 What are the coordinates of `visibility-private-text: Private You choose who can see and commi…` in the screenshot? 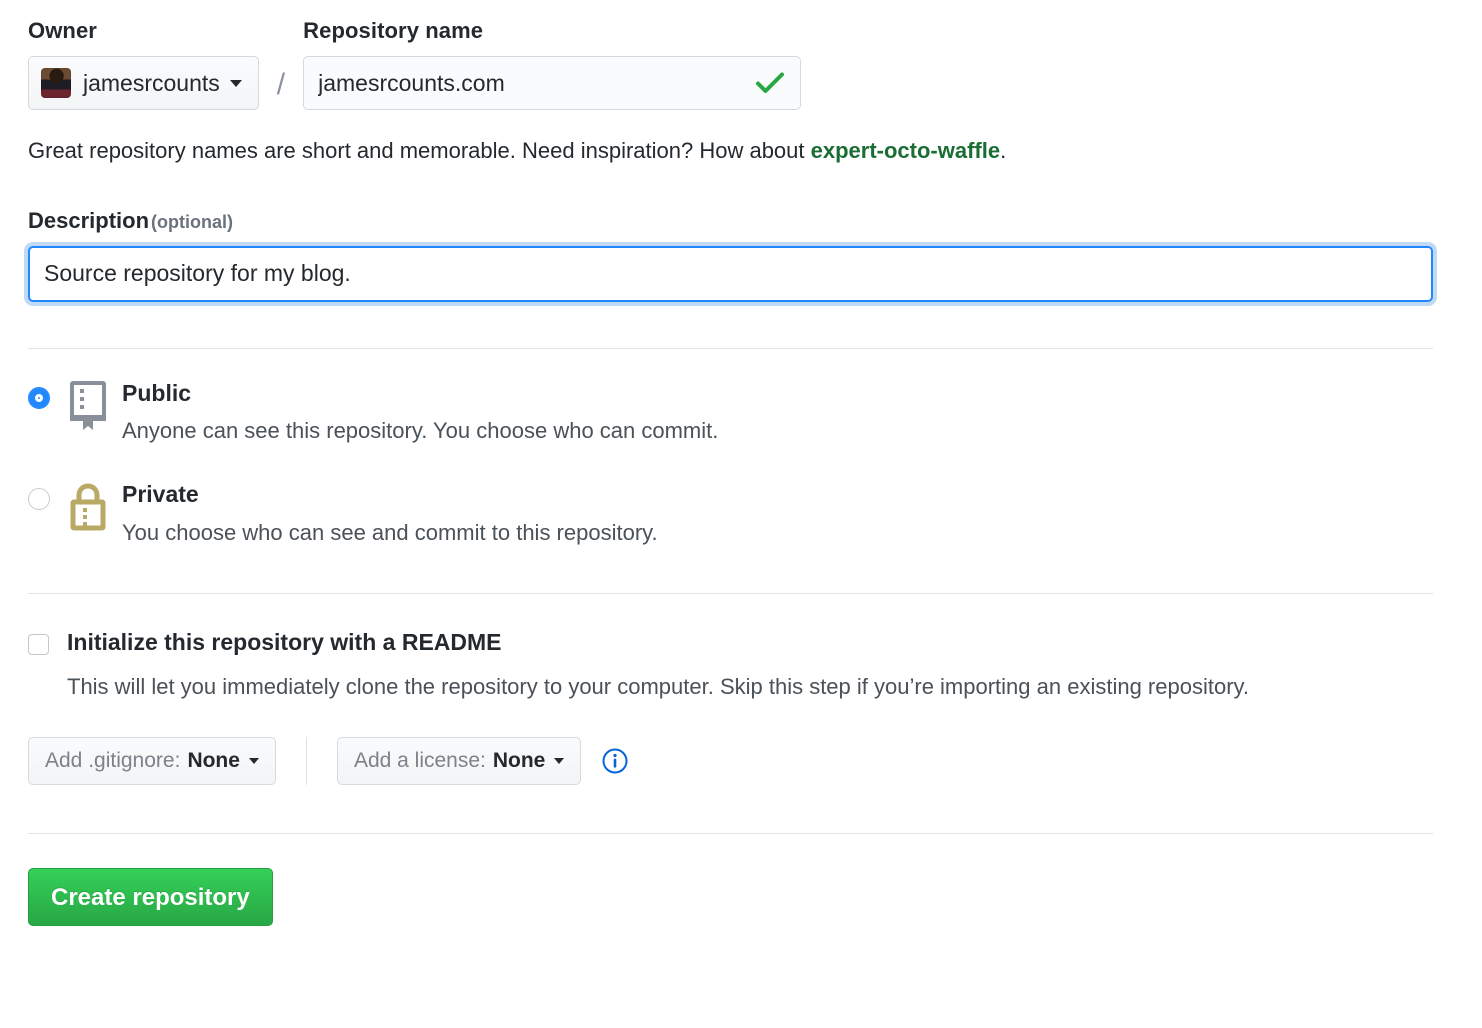 It's located at (777, 514).